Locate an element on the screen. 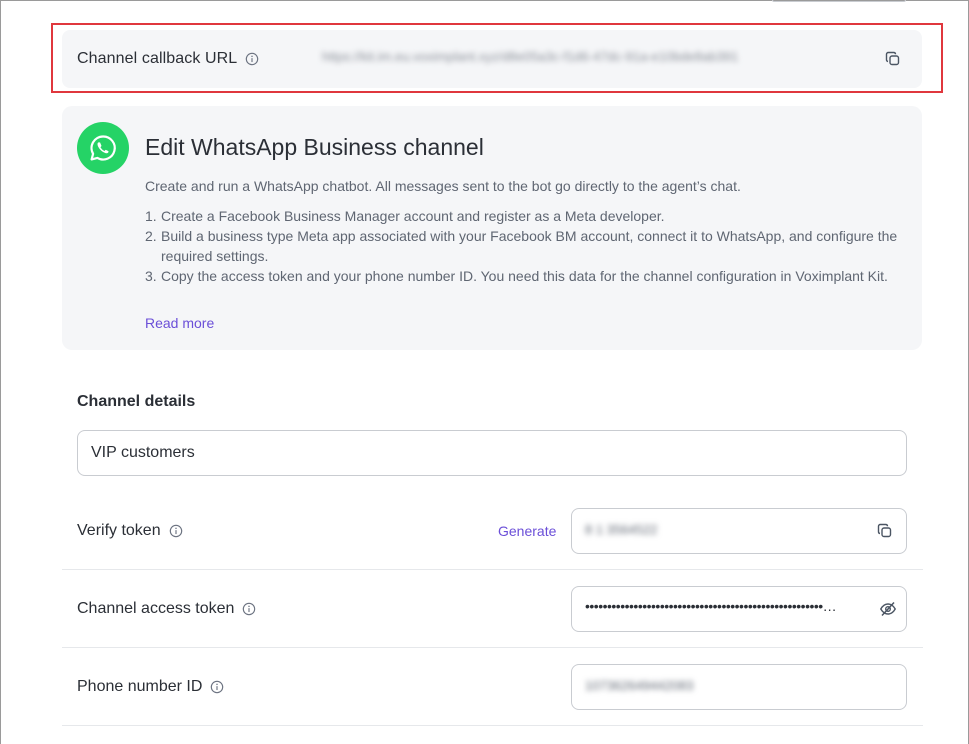 The width and height of the screenshot is (969, 744). phone-number-id-input: 107362649442083 is located at coordinates (739, 687).